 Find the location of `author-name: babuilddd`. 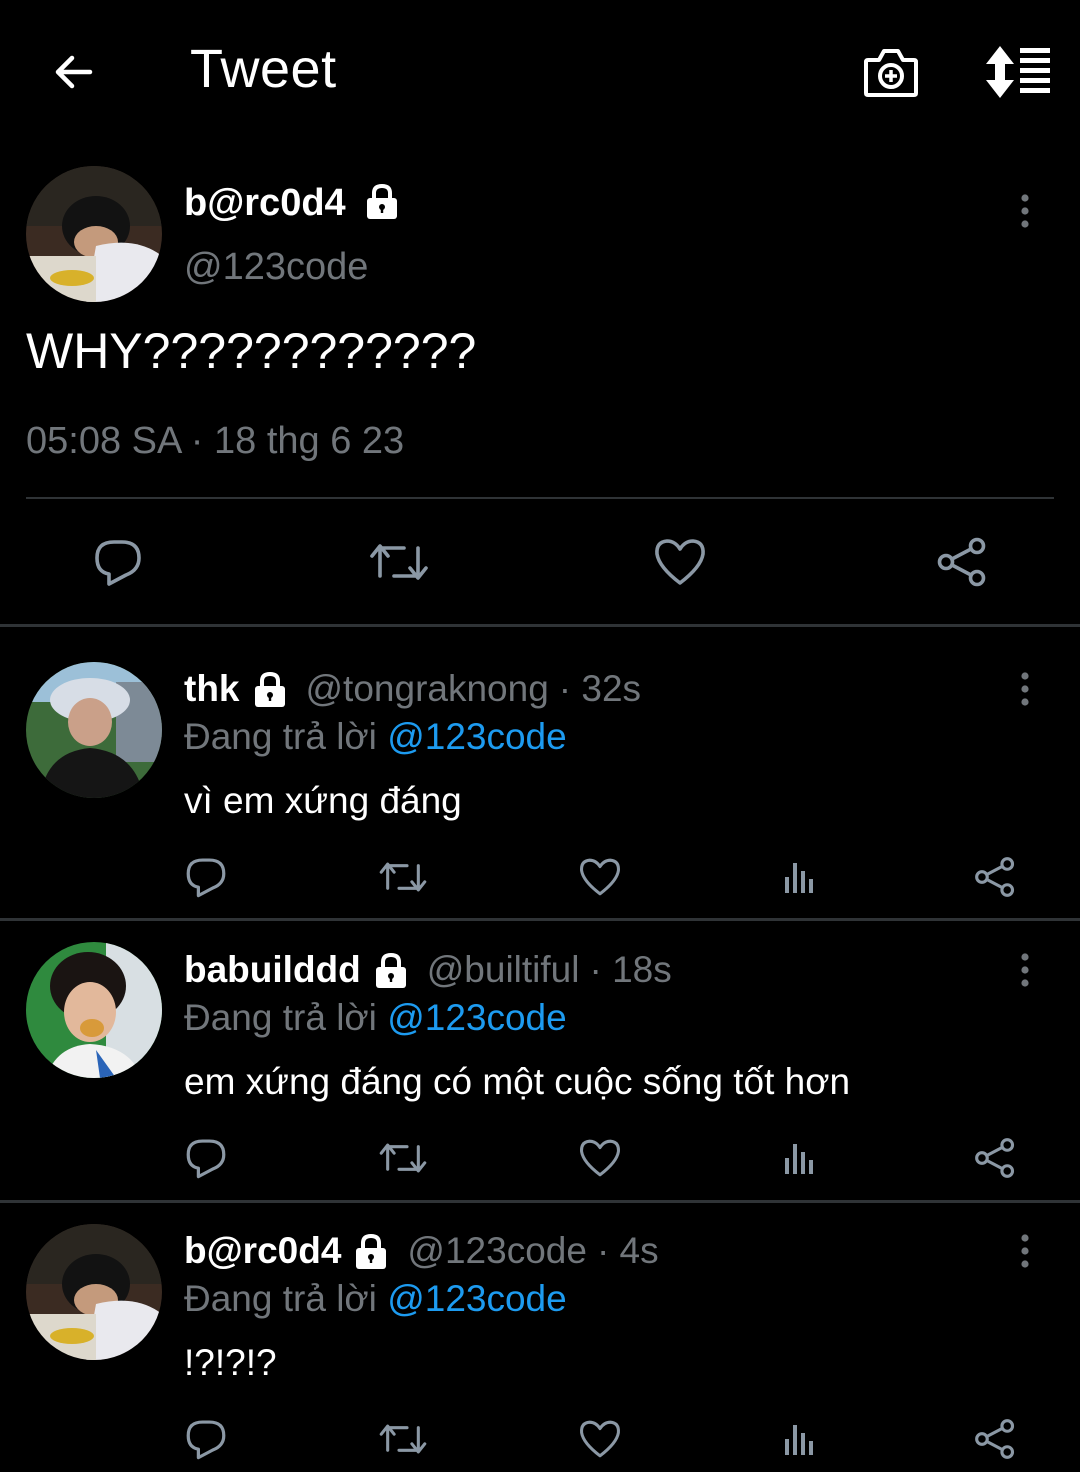

author-name: babuilddd is located at coordinates (272, 970).